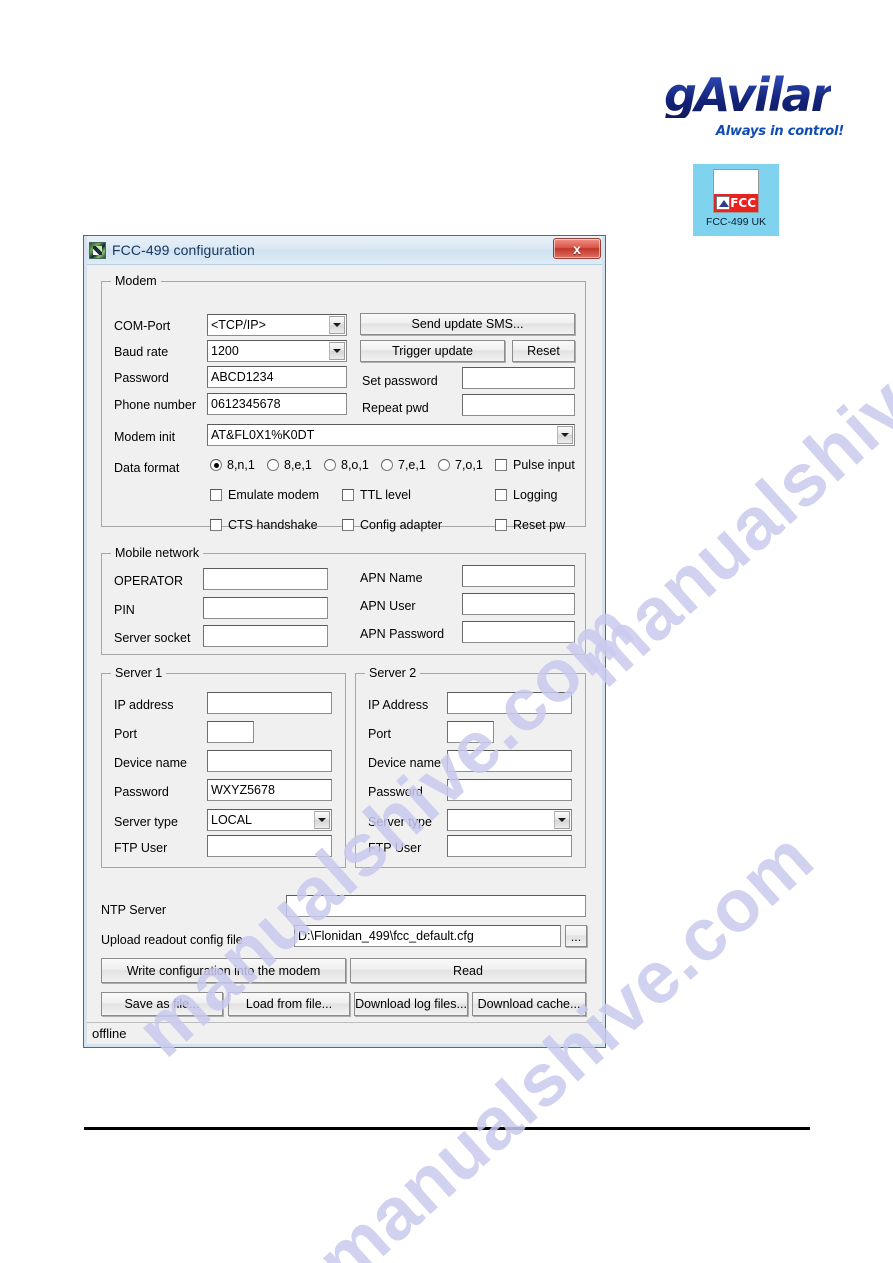  Describe the element at coordinates (743, 203) in the screenshot. I see `fcc-icon-text: FCC` at that location.